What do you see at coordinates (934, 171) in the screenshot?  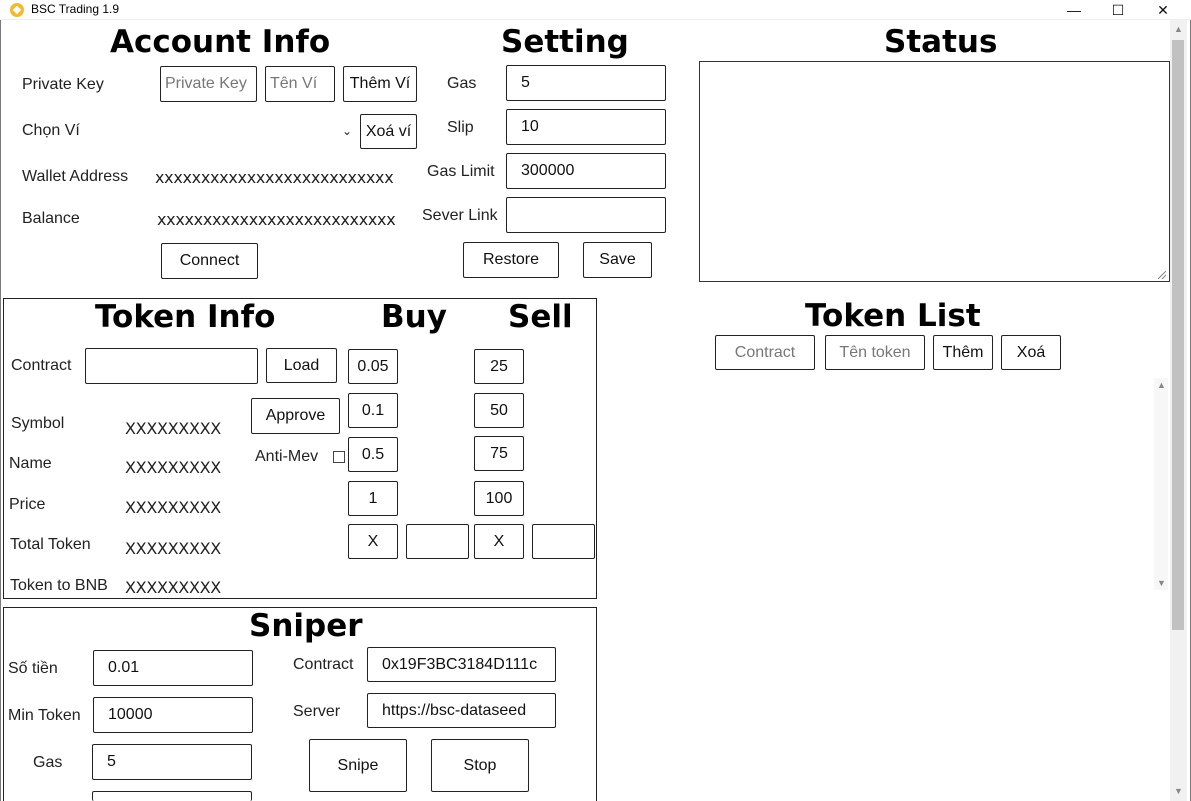 I see `status-textarea` at bounding box center [934, 171].